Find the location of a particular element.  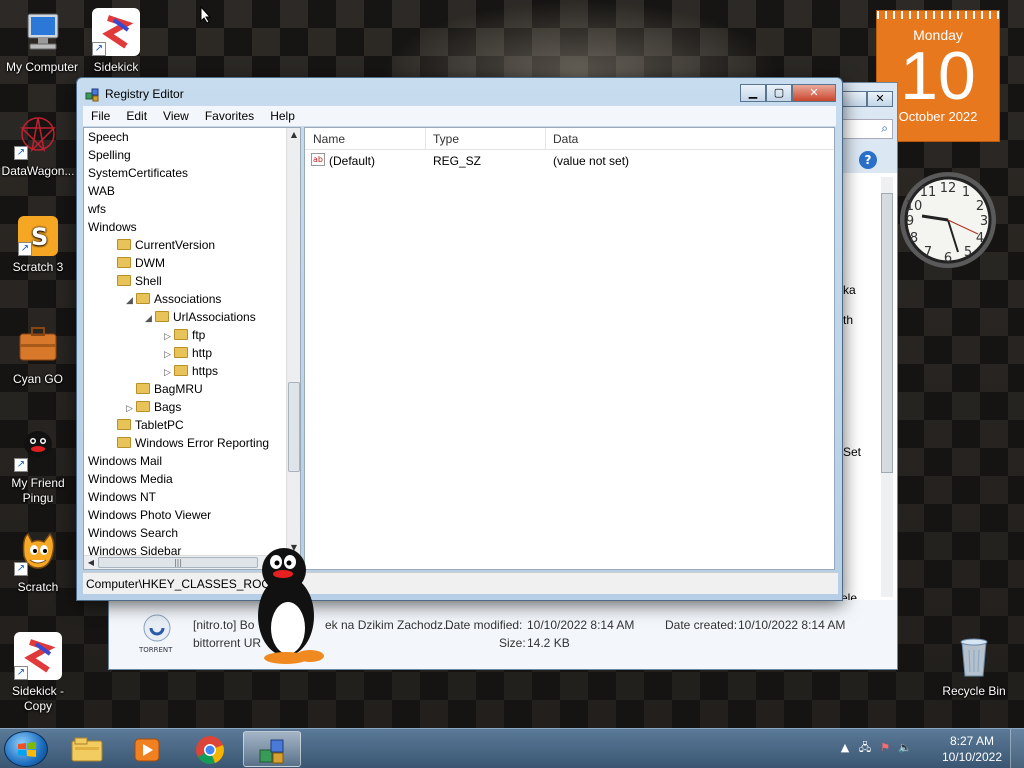

show-desktop-button is located at coordinates (1017, 748).